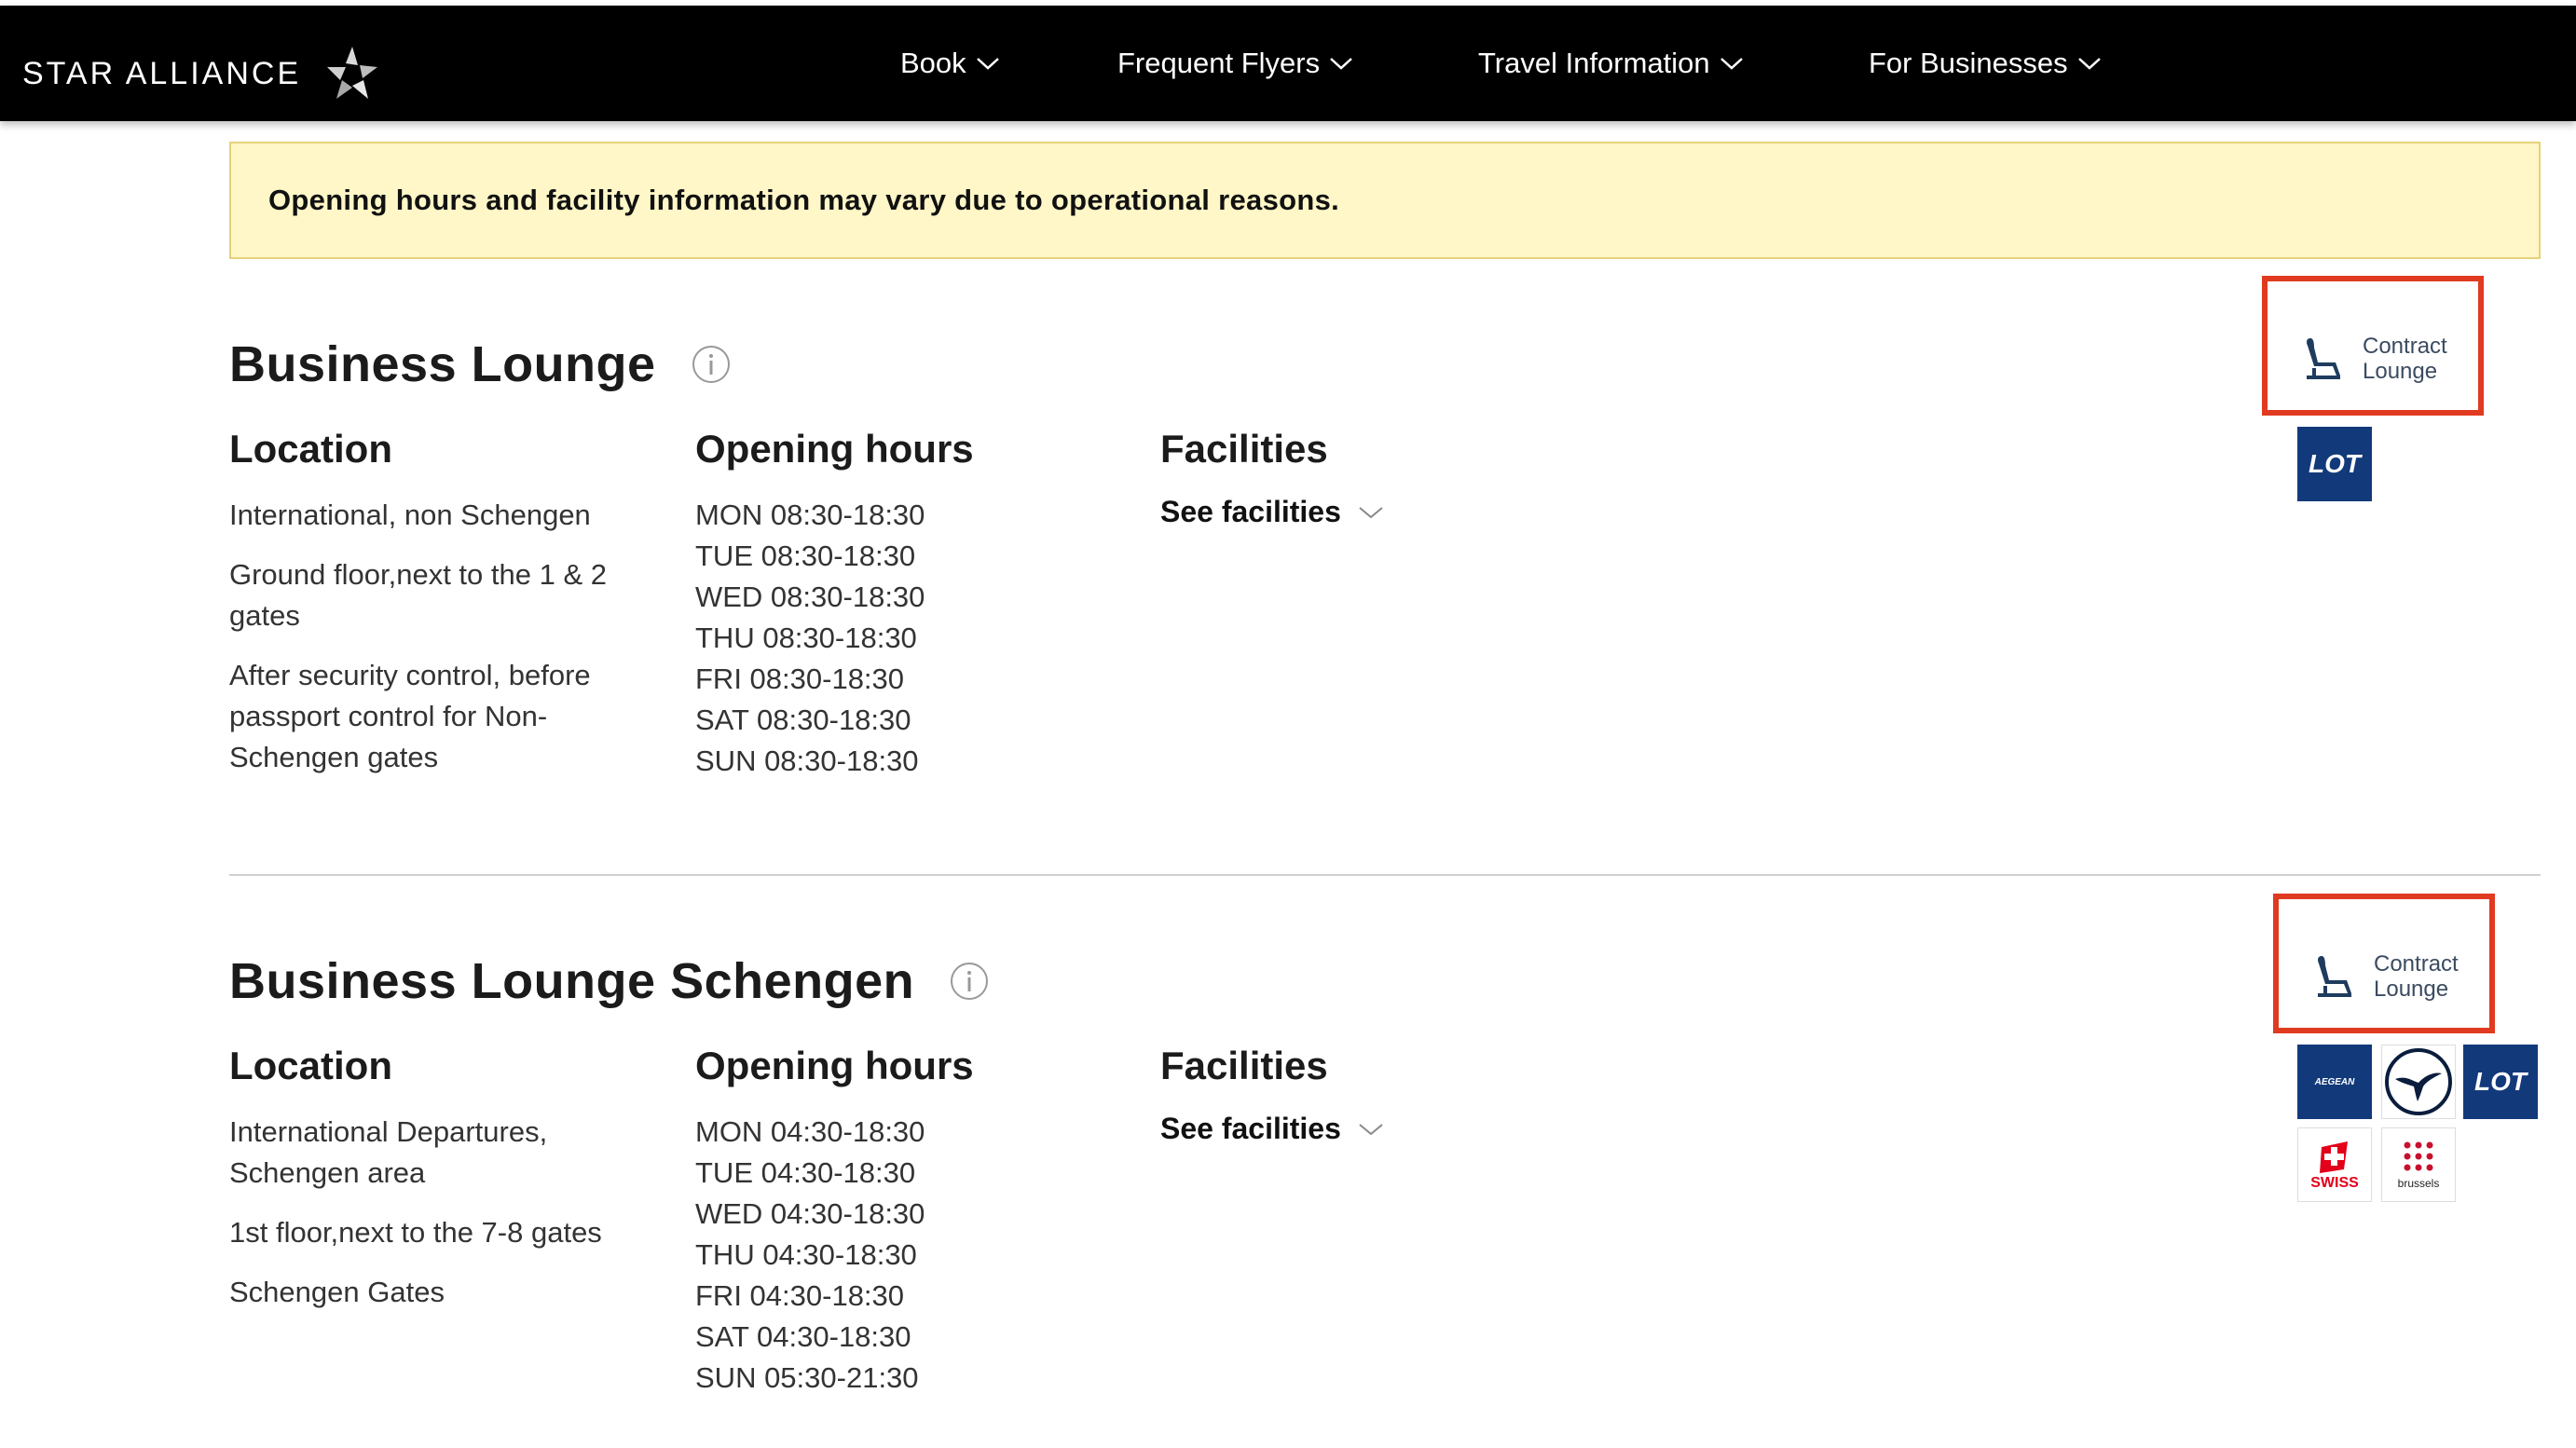 This screenshot has height=1448, width=2576. Describe the element at coordinates (810, 515) in the screenshot. I see `hours-row: MON 08:30-18:30` at that location.